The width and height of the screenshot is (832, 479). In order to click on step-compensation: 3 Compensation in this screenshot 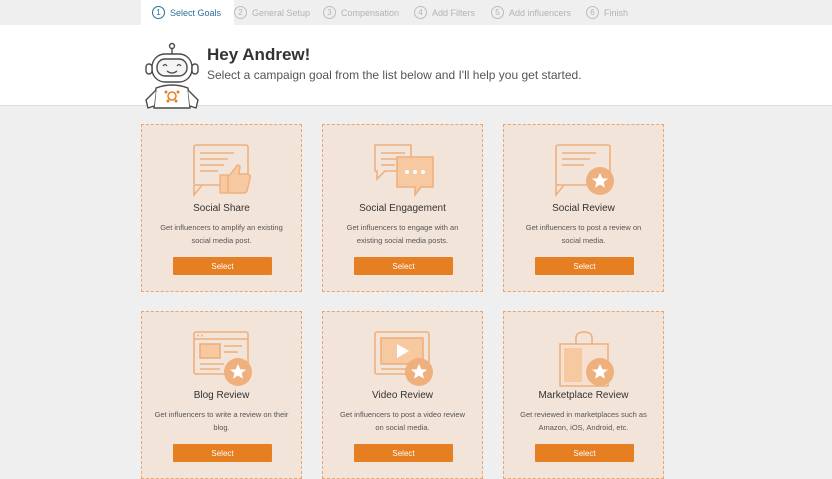, I will do `click(361, 12)`.